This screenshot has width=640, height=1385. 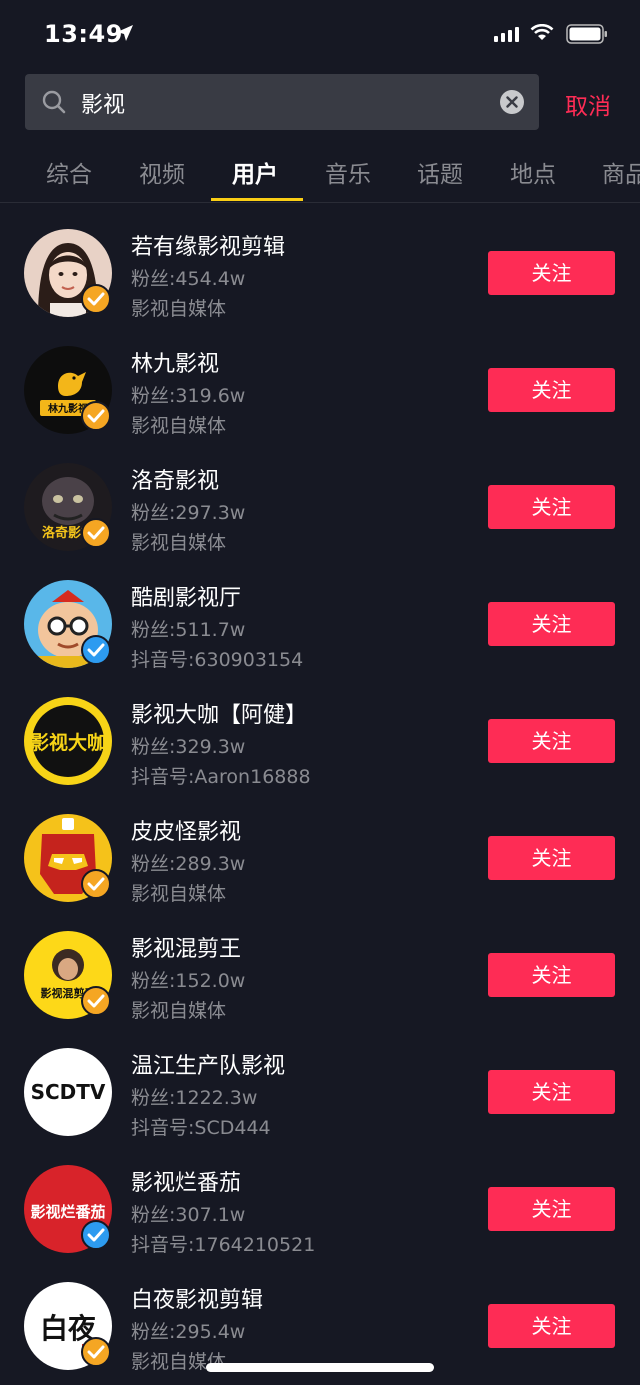 What do you see at coordinates (542, 32) in the screenshot?
I see `wifi-icon` at bounding box center [542, 32].